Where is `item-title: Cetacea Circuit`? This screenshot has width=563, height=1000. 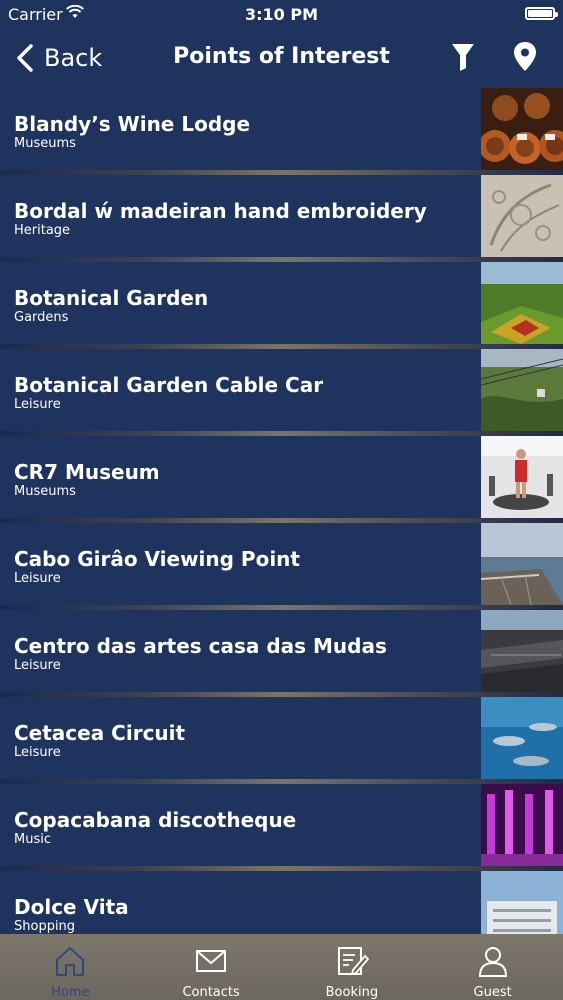 item-title: Cetacea Circuit is located at coordinates (100, 733).